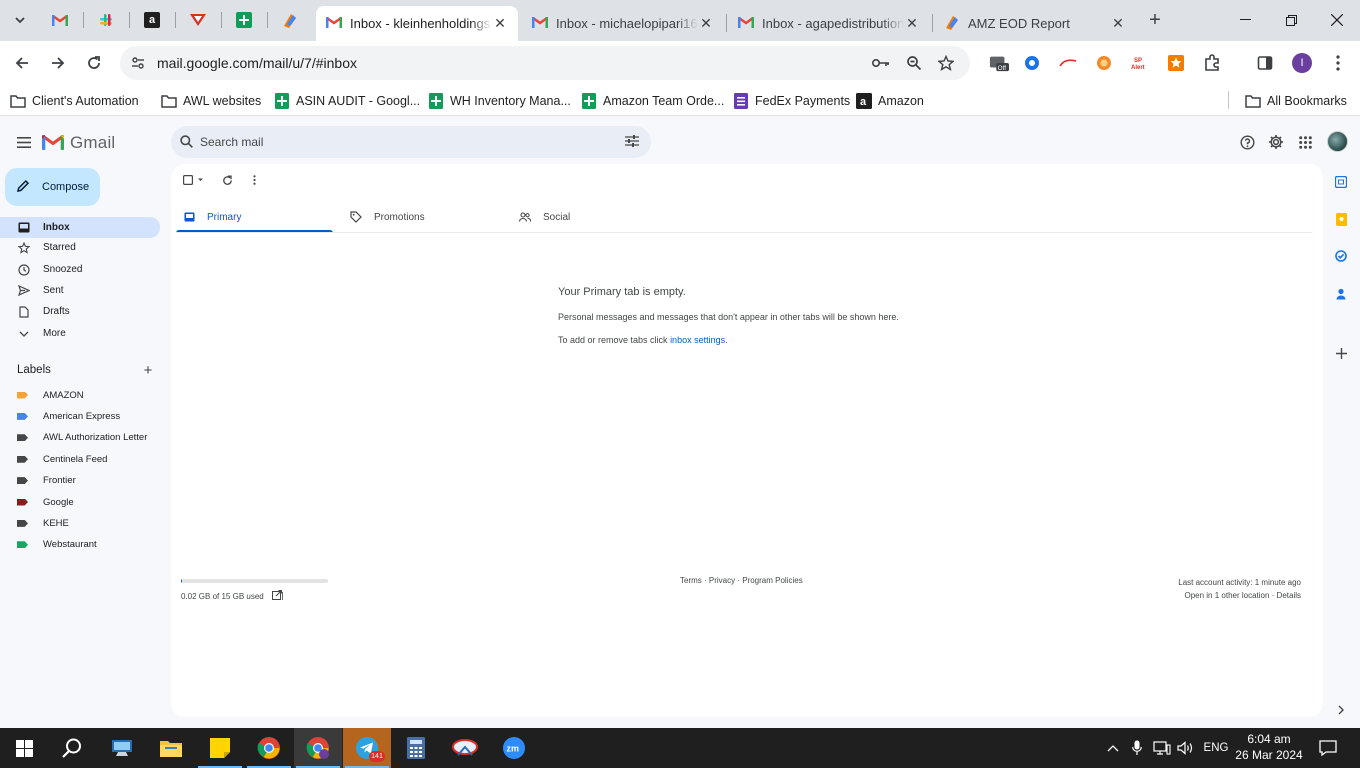 This screenshot has width=1360, height=768. I want to click on chrome-profile-icon, so click(318, 748).